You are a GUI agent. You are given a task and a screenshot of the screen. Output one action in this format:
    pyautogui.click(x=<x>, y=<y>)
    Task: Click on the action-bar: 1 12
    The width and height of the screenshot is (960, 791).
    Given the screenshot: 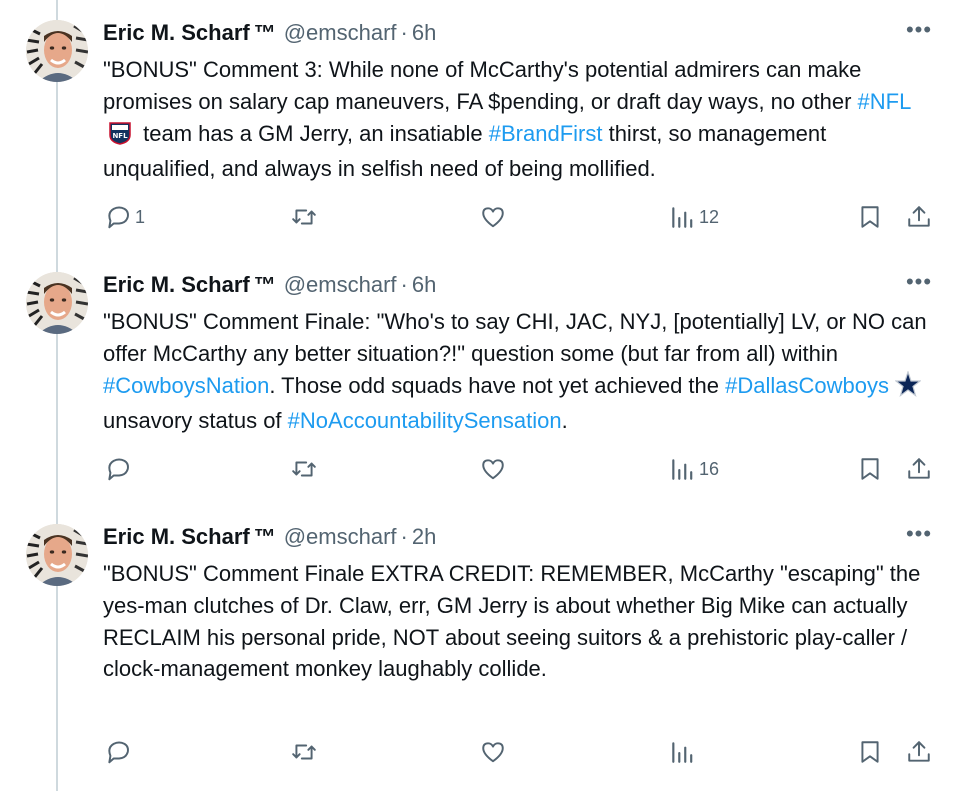 What is the action you would take?
    pyautogui.click(x=480, y=217)
    